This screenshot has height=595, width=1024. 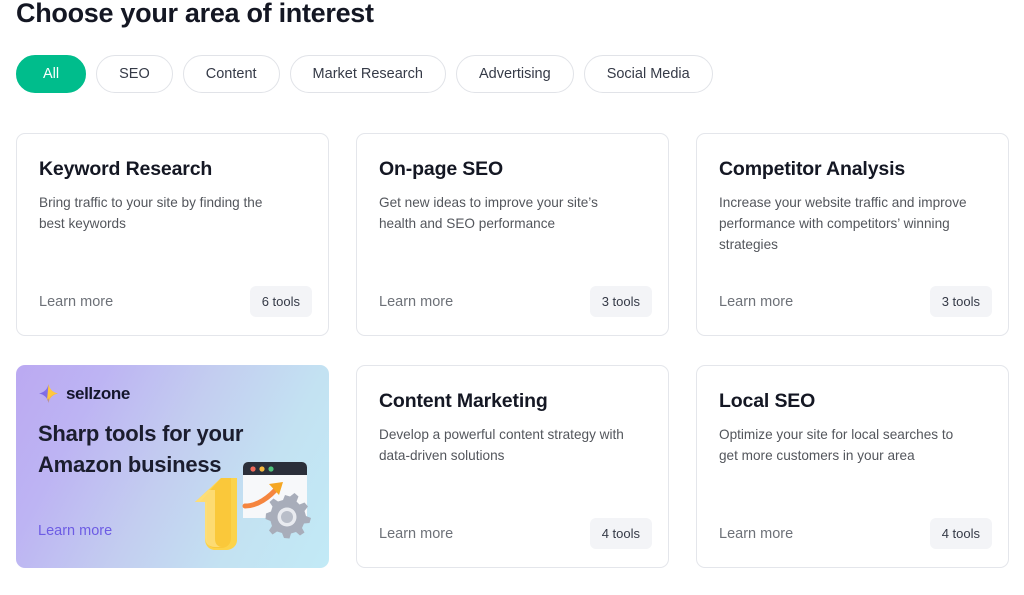 I want to click on filter-pill-social-media: Social Media, so click(x=648, y=74).